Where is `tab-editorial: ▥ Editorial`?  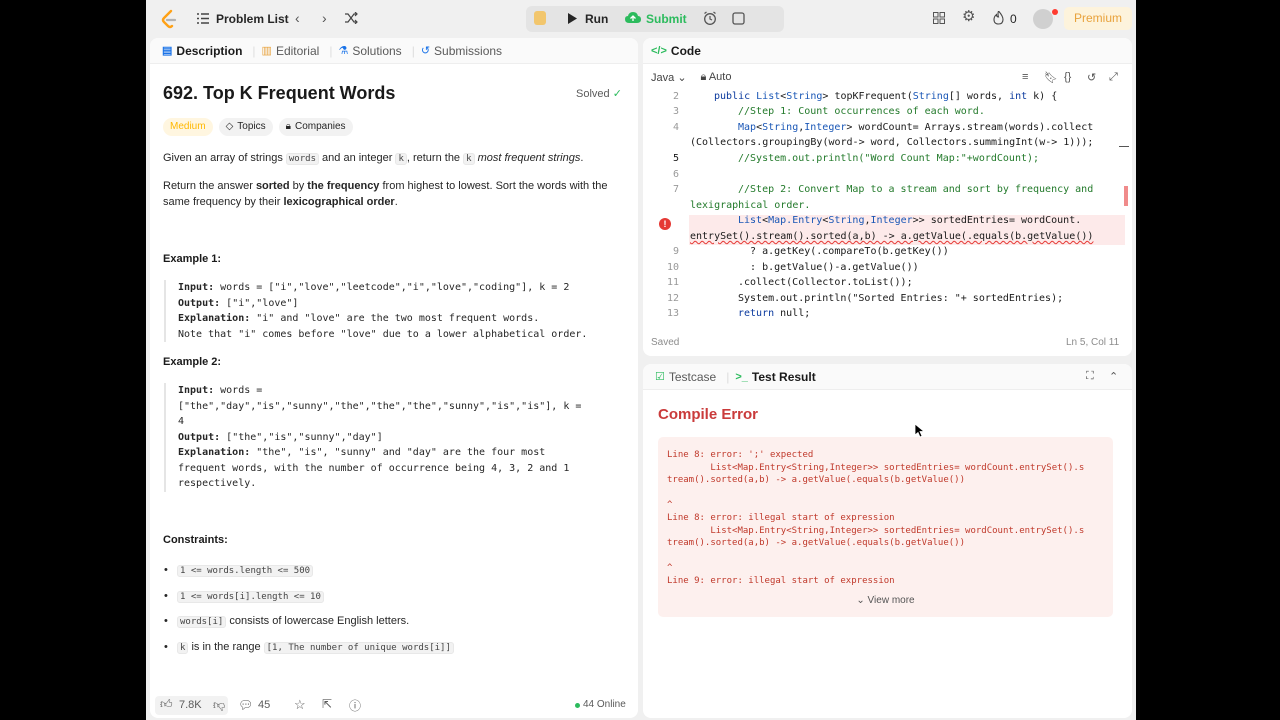 tab-editorial: ▥ Editorial is located at coordinates (291, 51).